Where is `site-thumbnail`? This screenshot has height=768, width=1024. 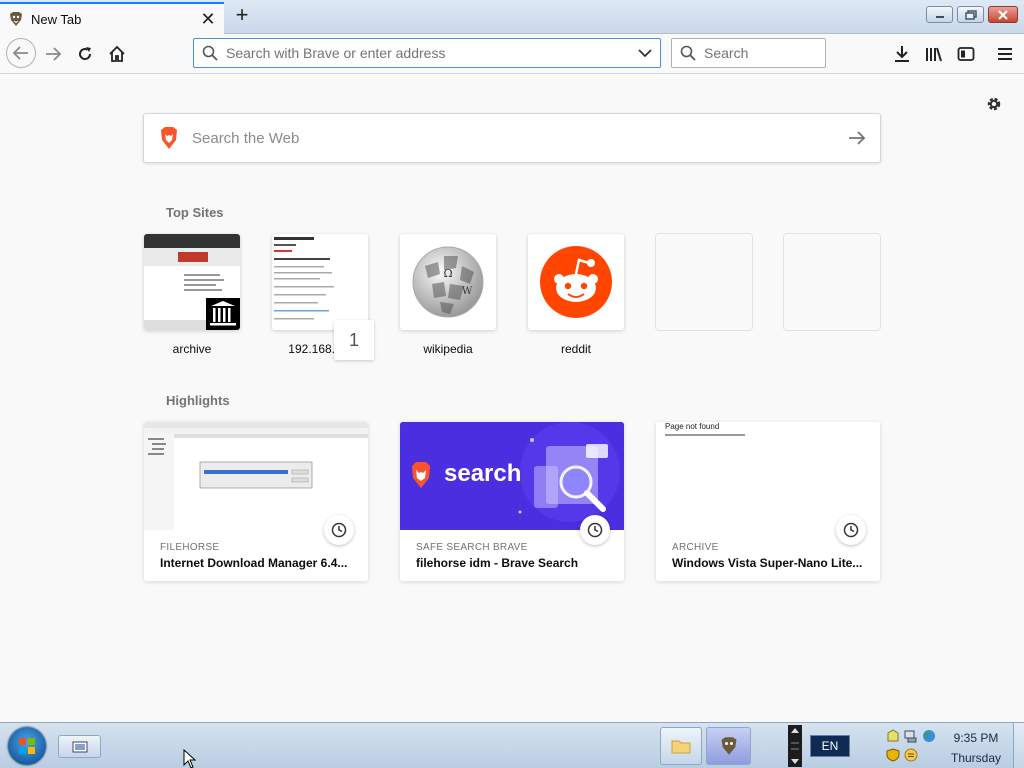 site-thumbnail is located at coordinates (576, 282).